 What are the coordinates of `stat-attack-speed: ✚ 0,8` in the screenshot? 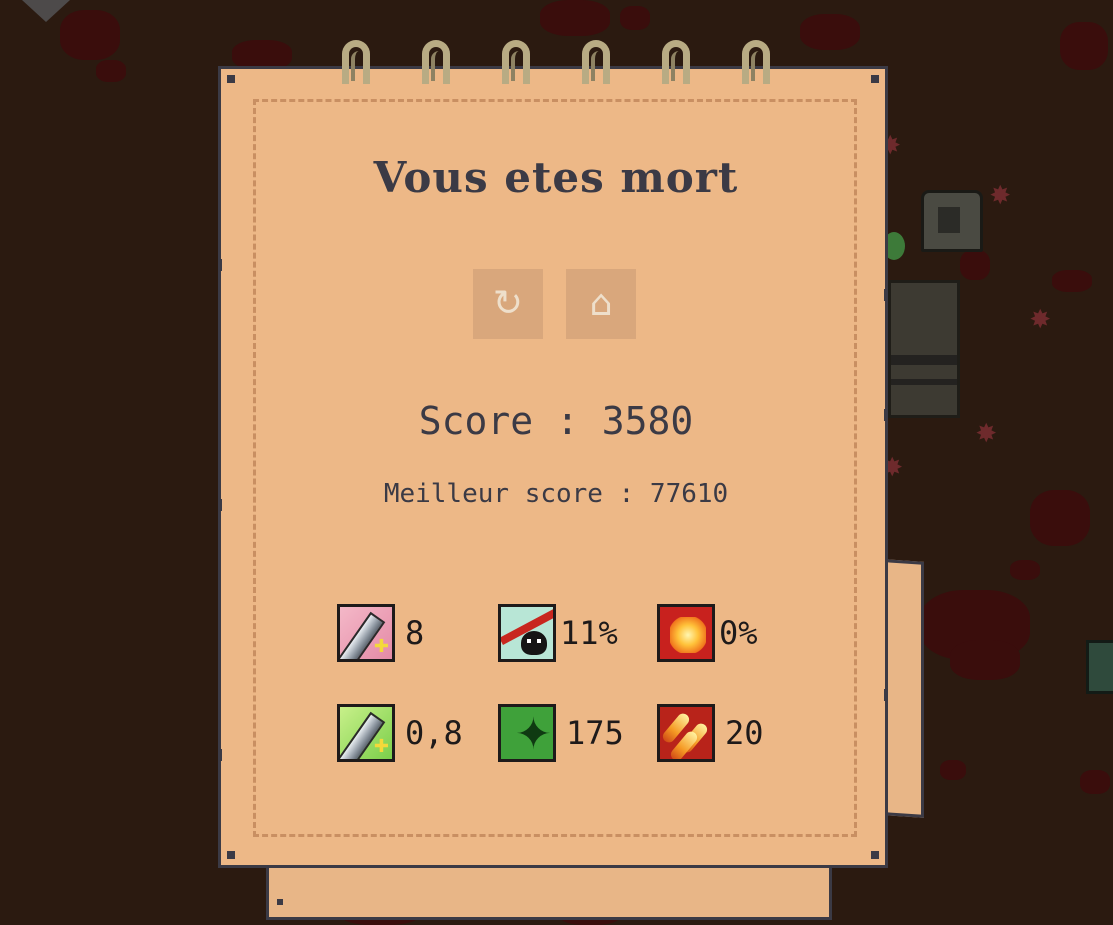 It's located at (400, 733).